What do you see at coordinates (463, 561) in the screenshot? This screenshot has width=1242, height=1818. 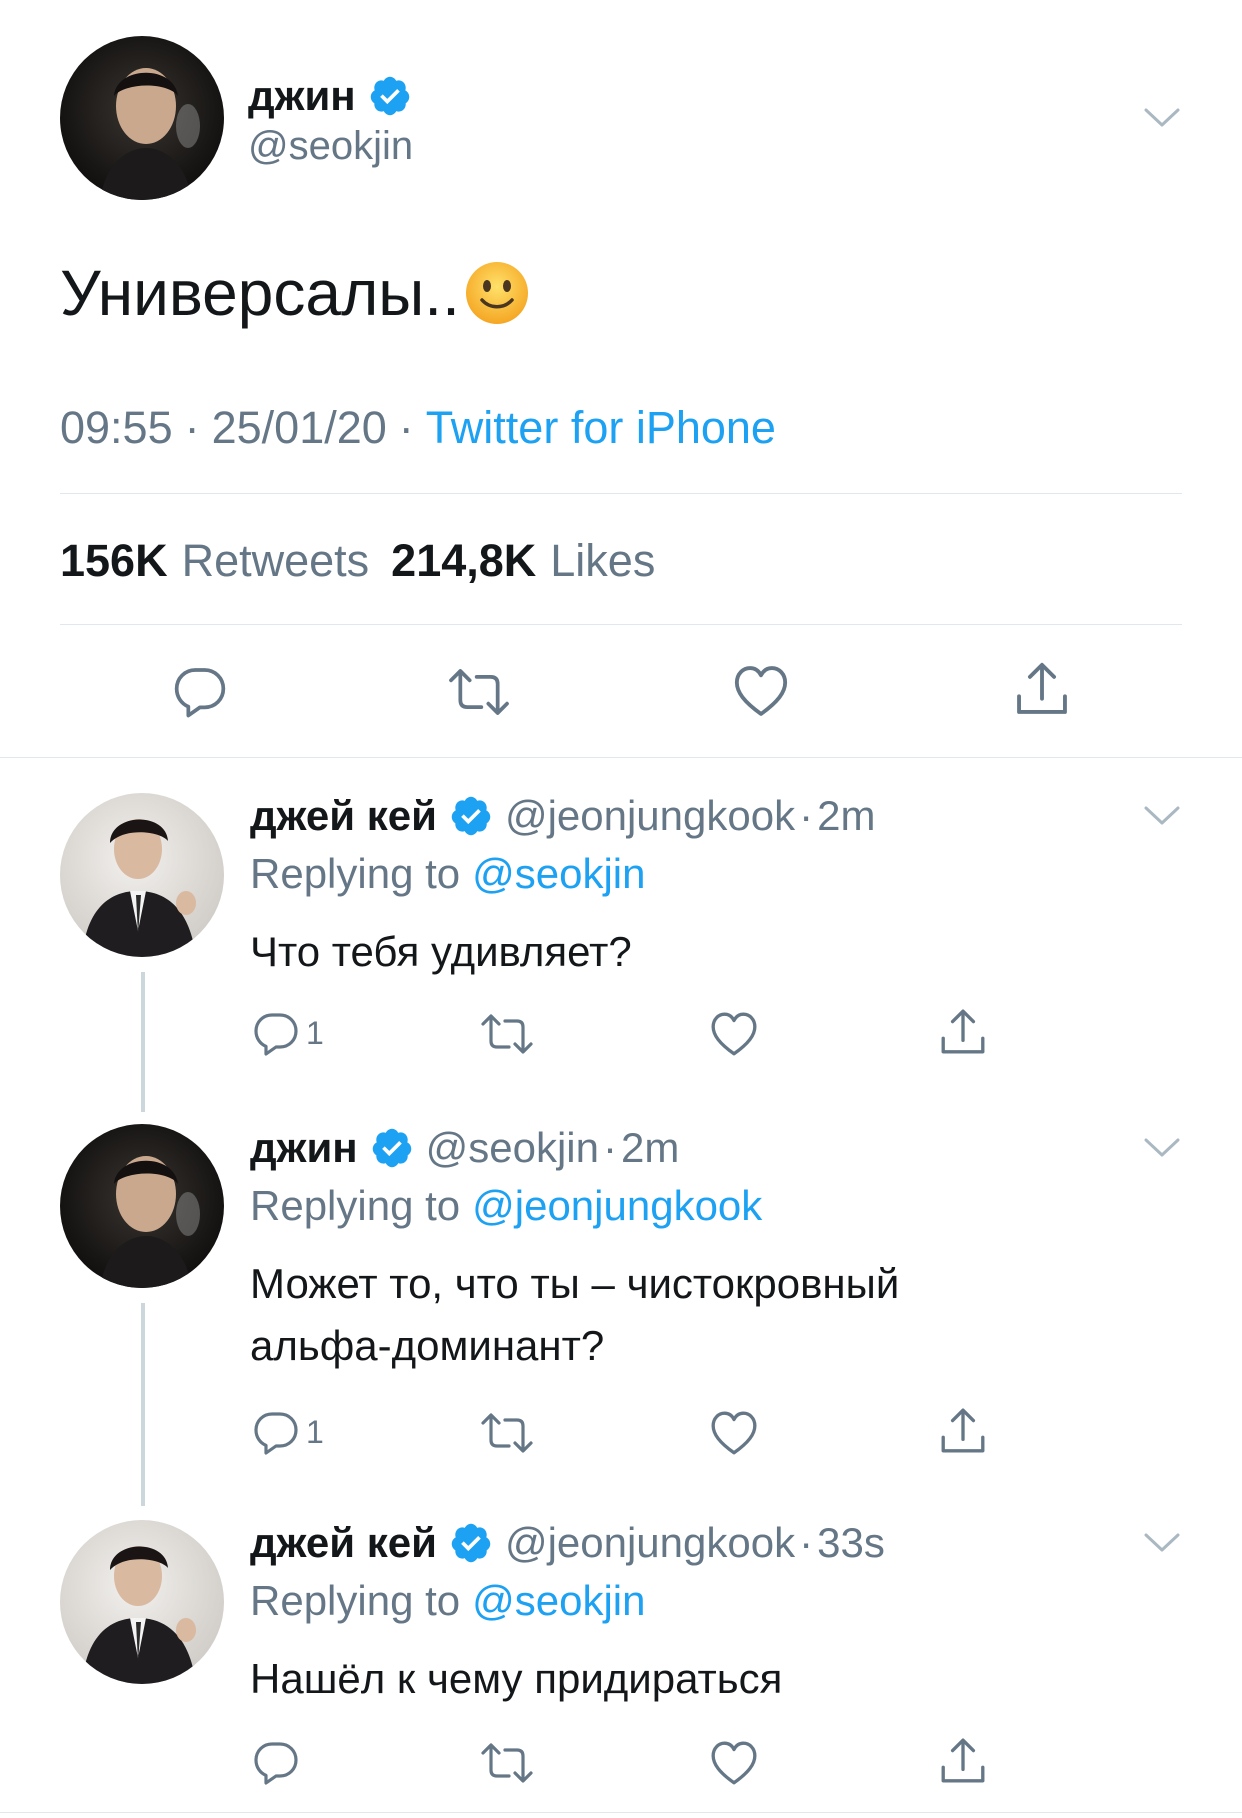 I see `likes-count: 214,8K` at bounding box center [463, 561].